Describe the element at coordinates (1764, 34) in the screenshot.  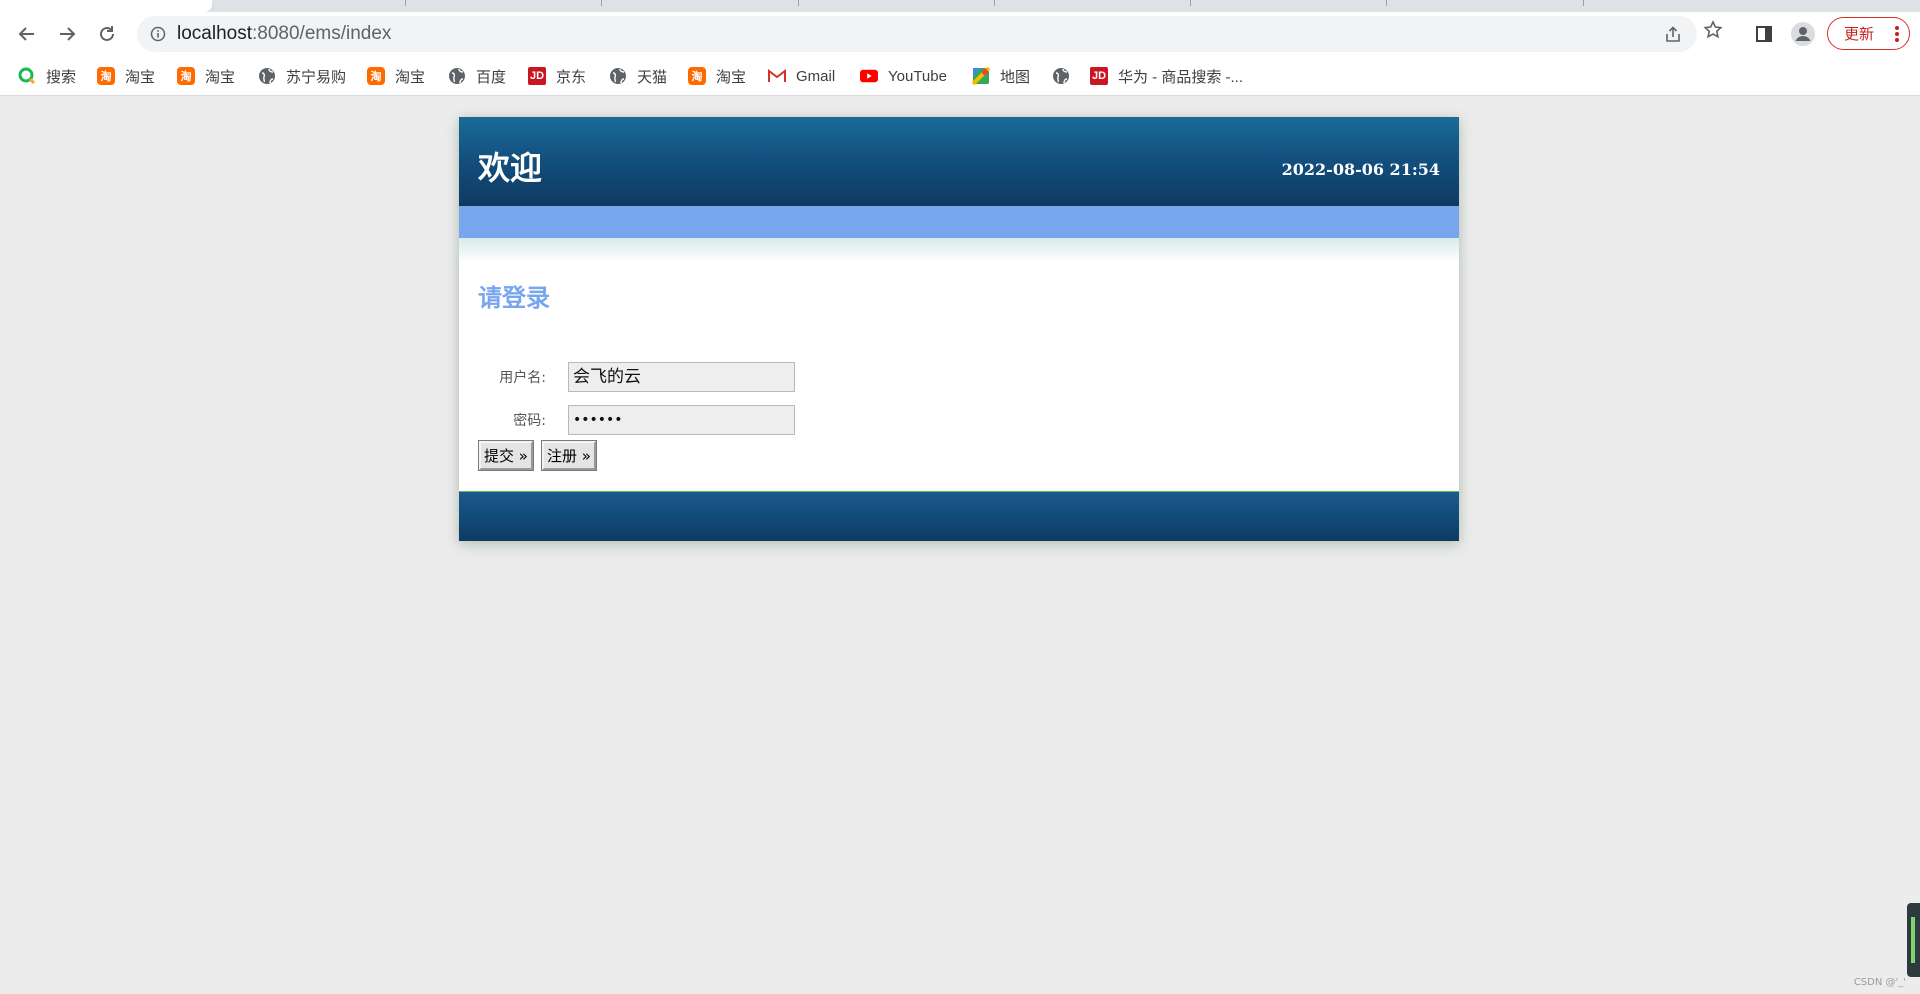
I see `side-panel-icon` at that location.